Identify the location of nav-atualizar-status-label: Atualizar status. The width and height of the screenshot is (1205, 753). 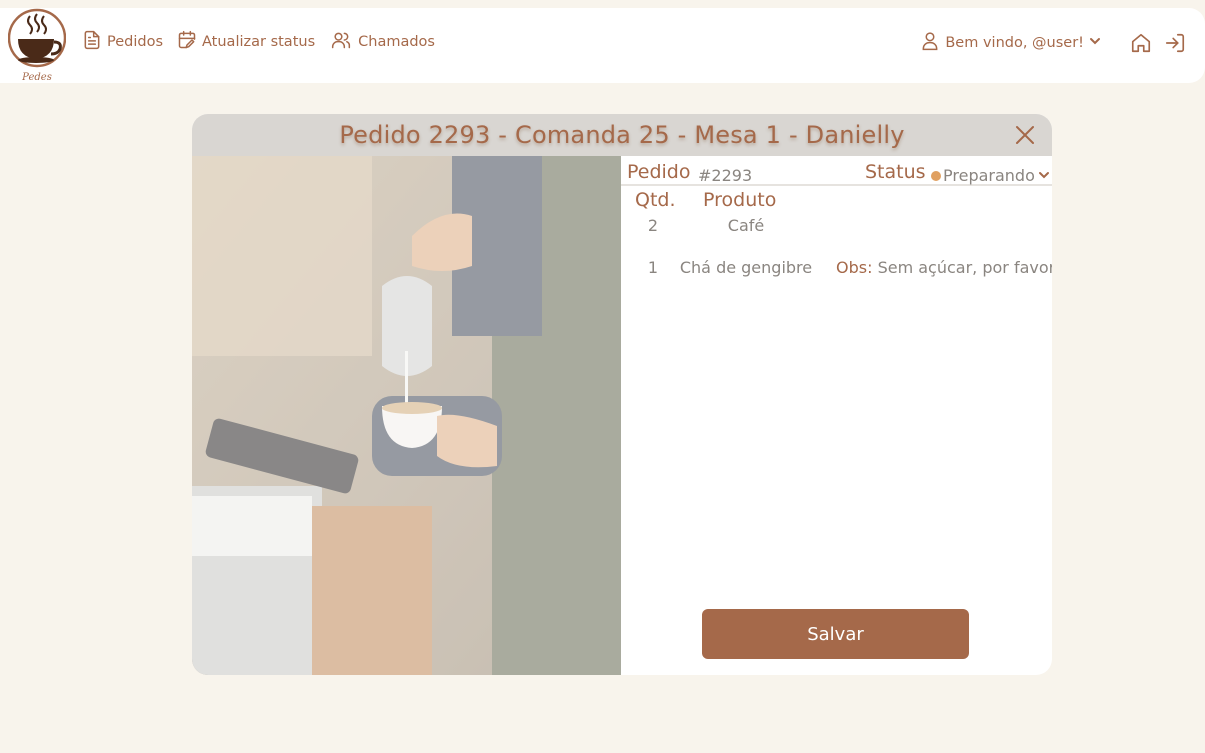
(259, 42).